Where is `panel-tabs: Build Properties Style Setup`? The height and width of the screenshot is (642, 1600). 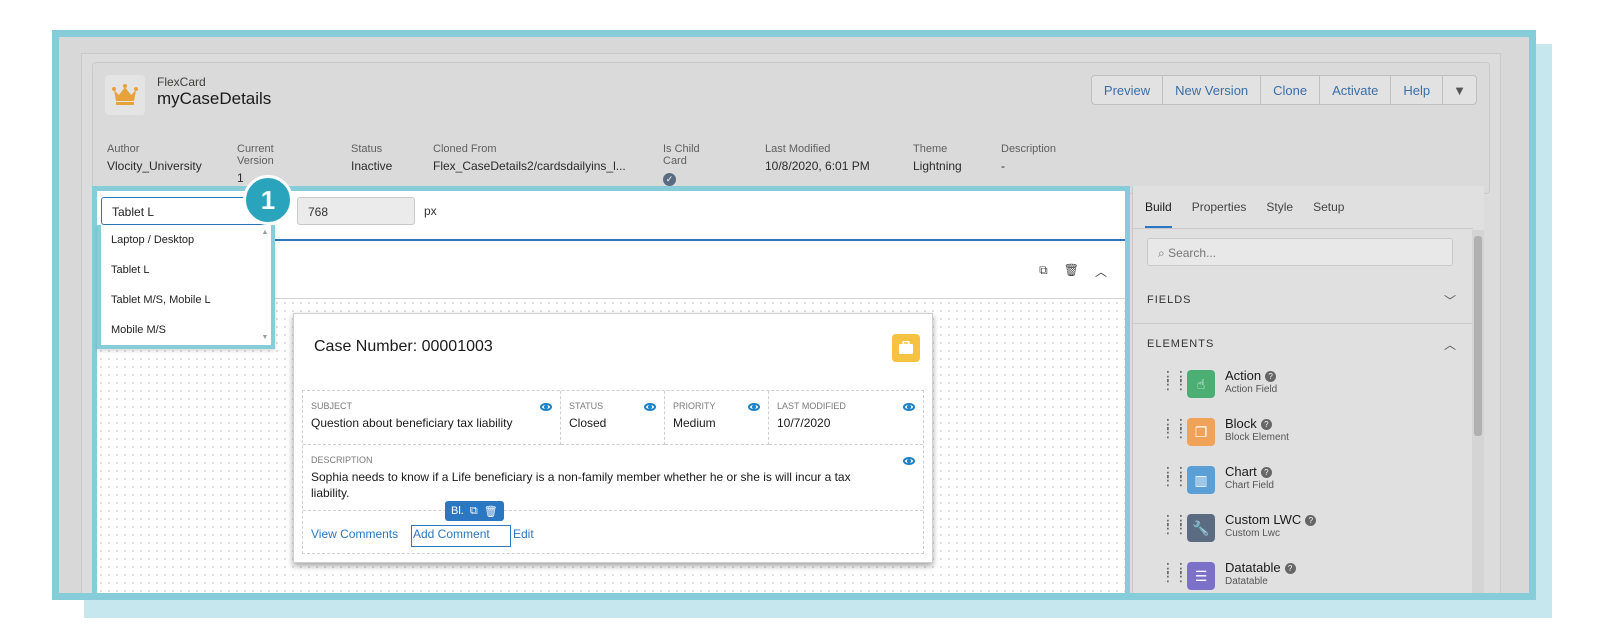
panel-tabs: Build Properties Style Setup is located at coordinates (1244, 214).